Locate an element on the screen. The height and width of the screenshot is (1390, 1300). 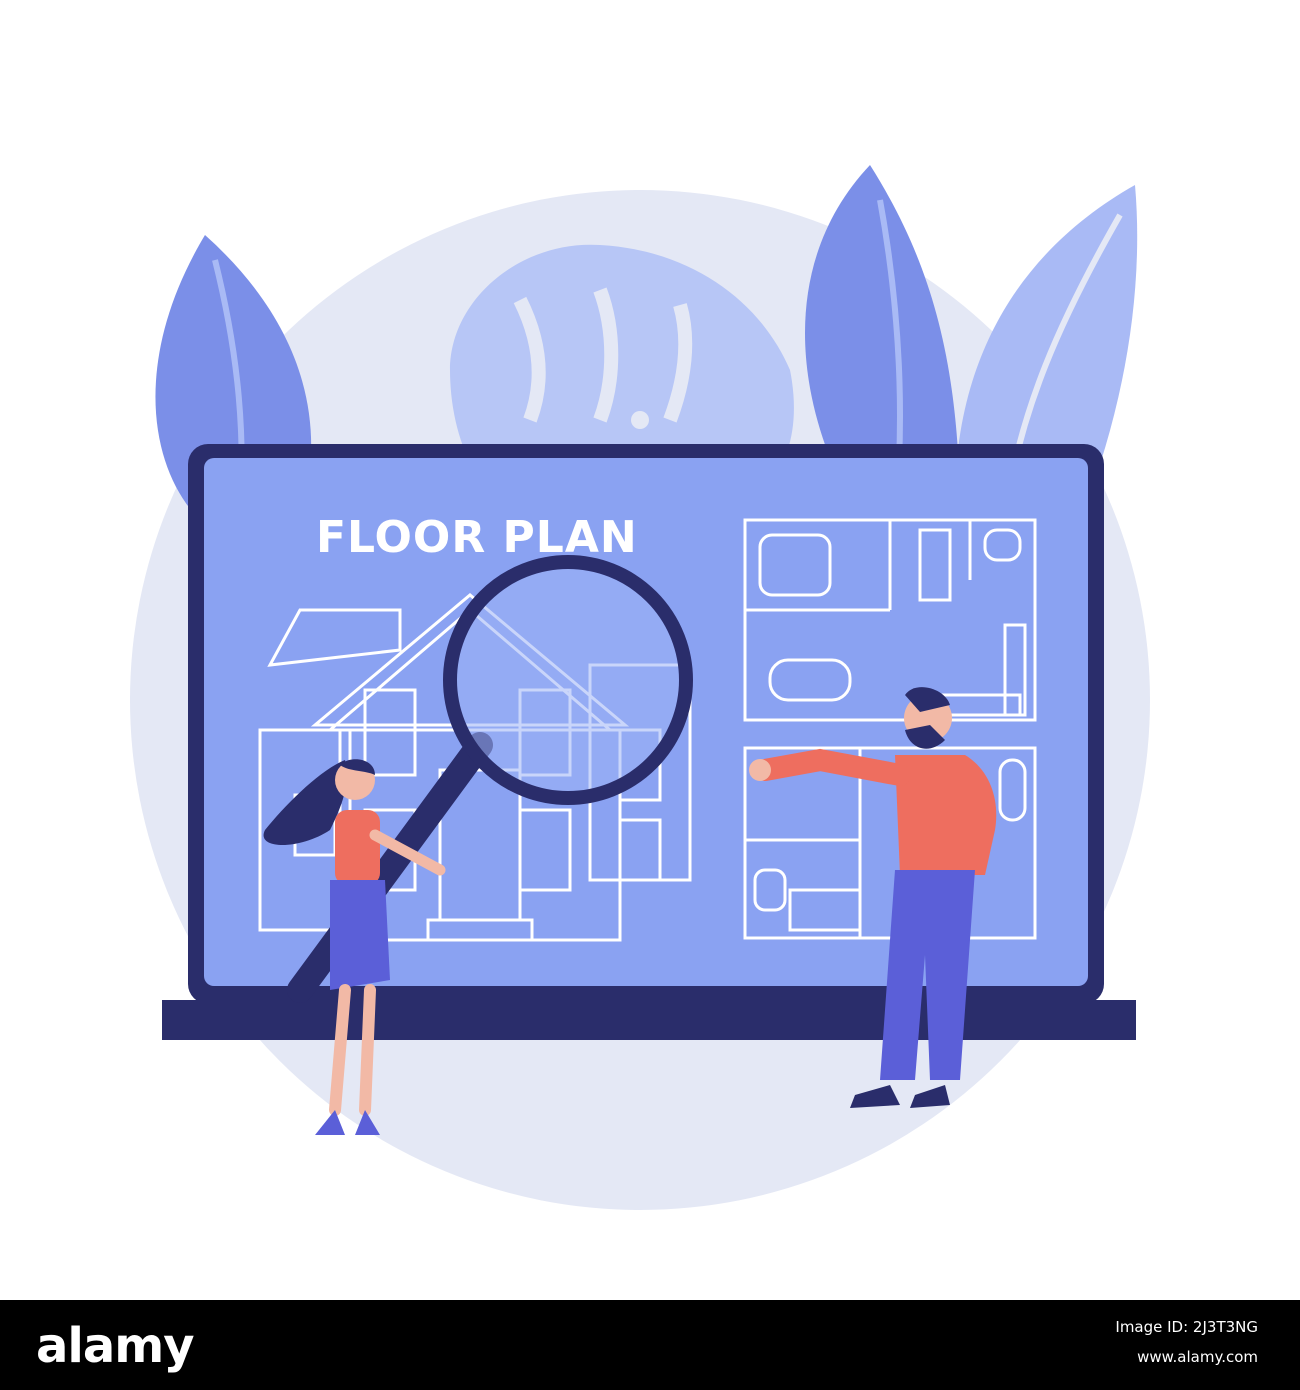
laptop-base is located at coordinates (649, 1020).